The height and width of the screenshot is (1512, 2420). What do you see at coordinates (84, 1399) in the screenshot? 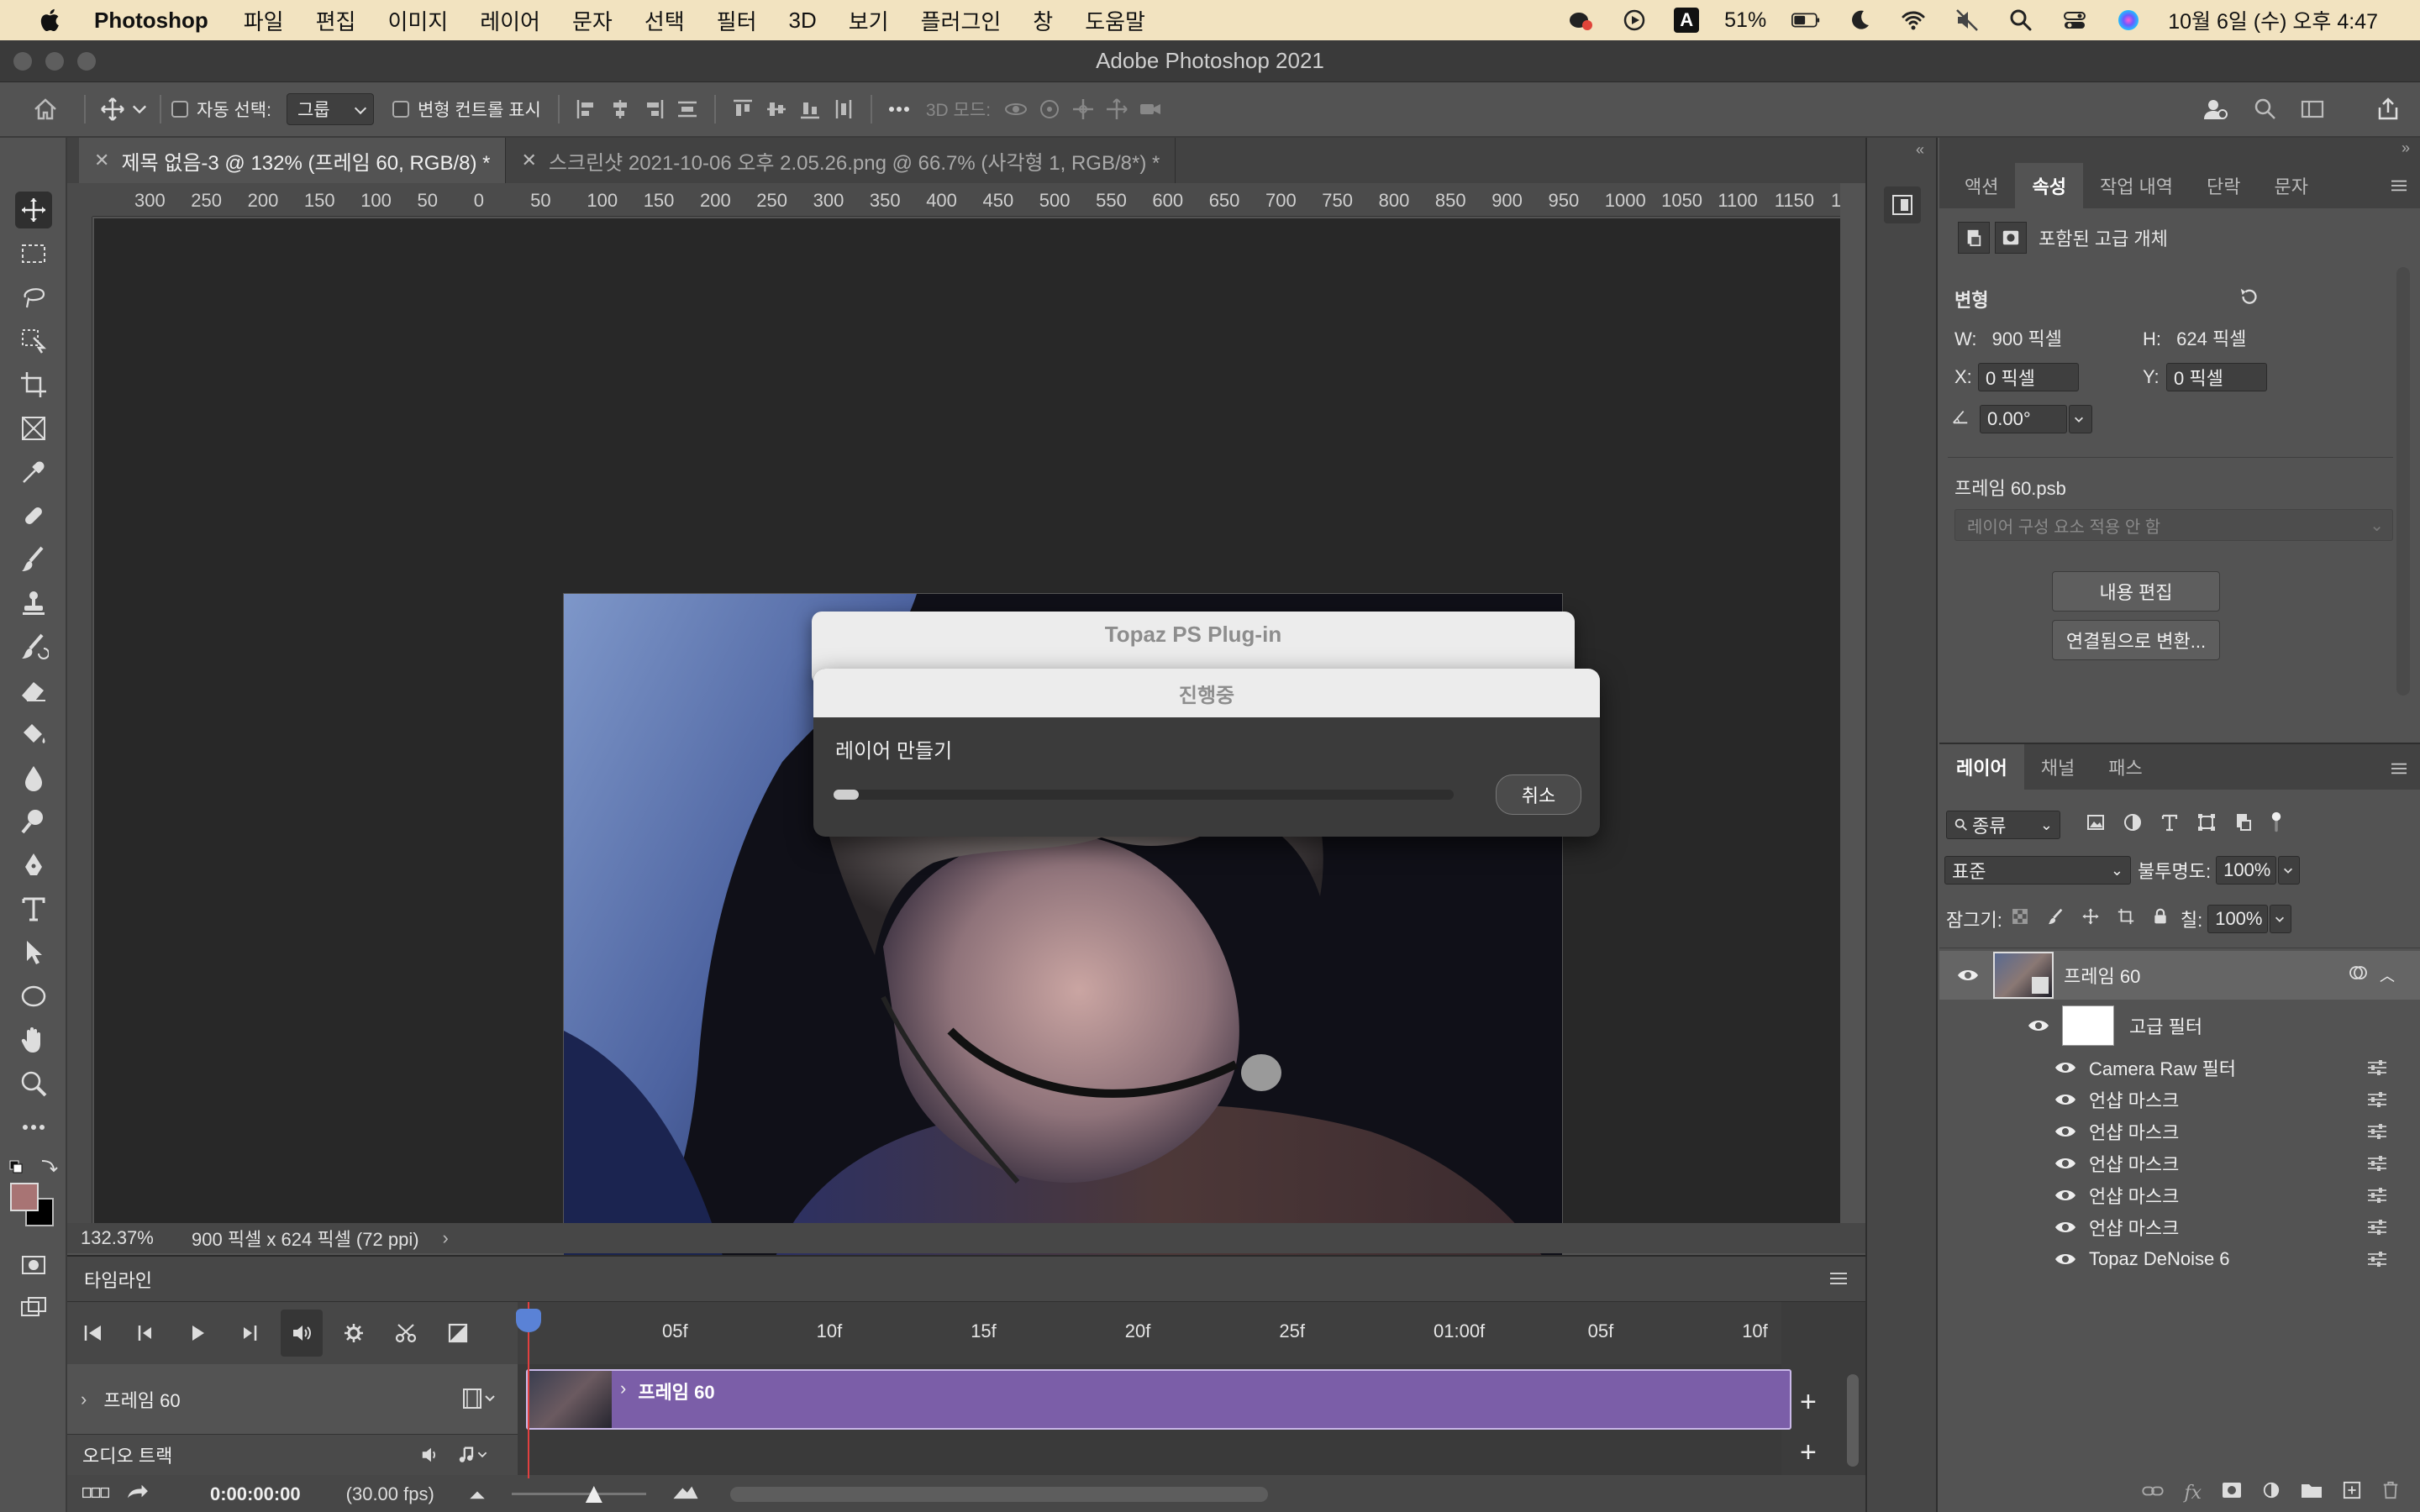
I see `expand-track-chevron-icon: ›` at bounding box center [84, 1399].